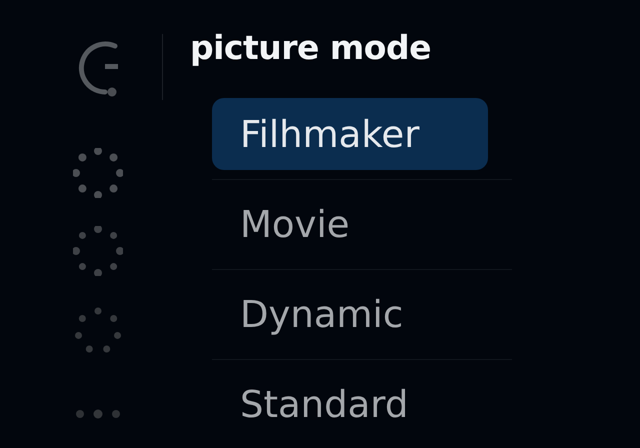 The image size is (640, 448). What do you see at coordinates (350, 404) in the screenshot?
I see `menu-item: Standard` at bounding box center [350, 404].